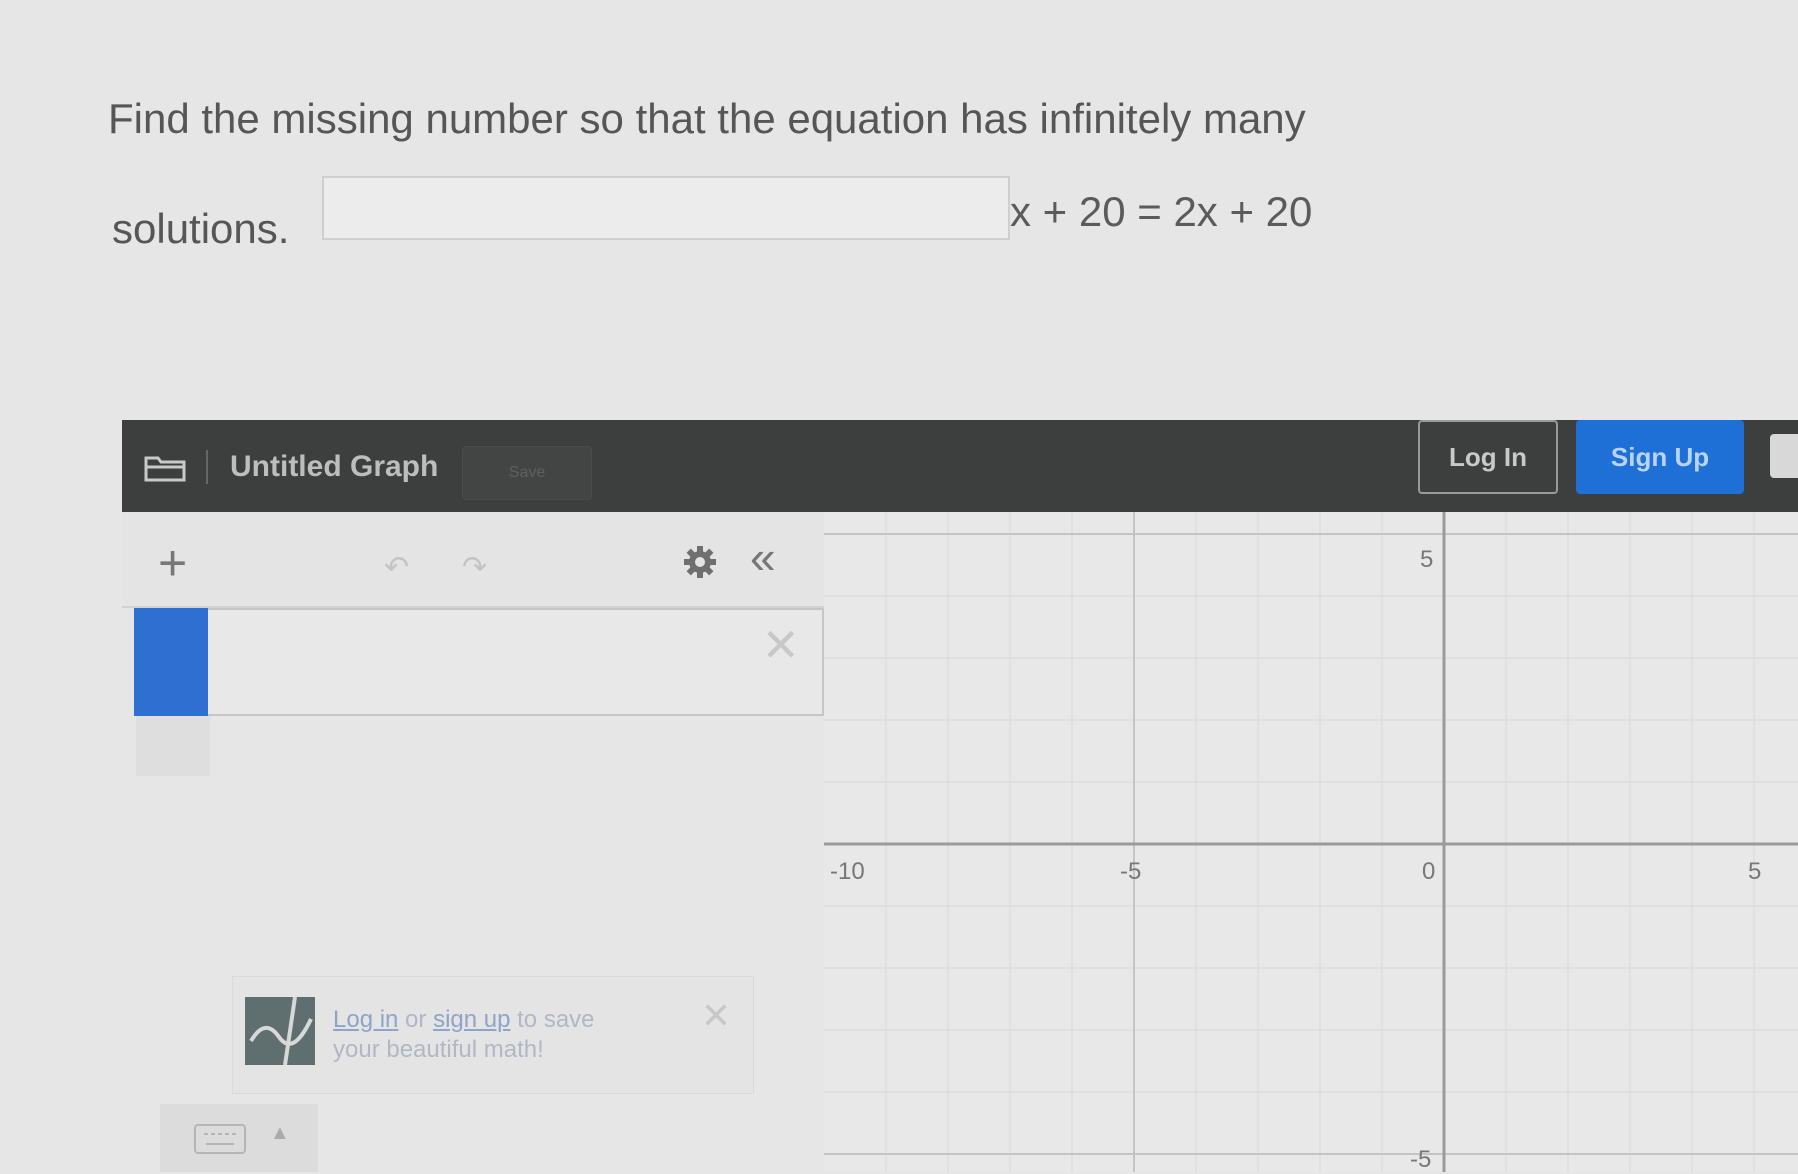  I want to click on answer-input, so click(666, 208).